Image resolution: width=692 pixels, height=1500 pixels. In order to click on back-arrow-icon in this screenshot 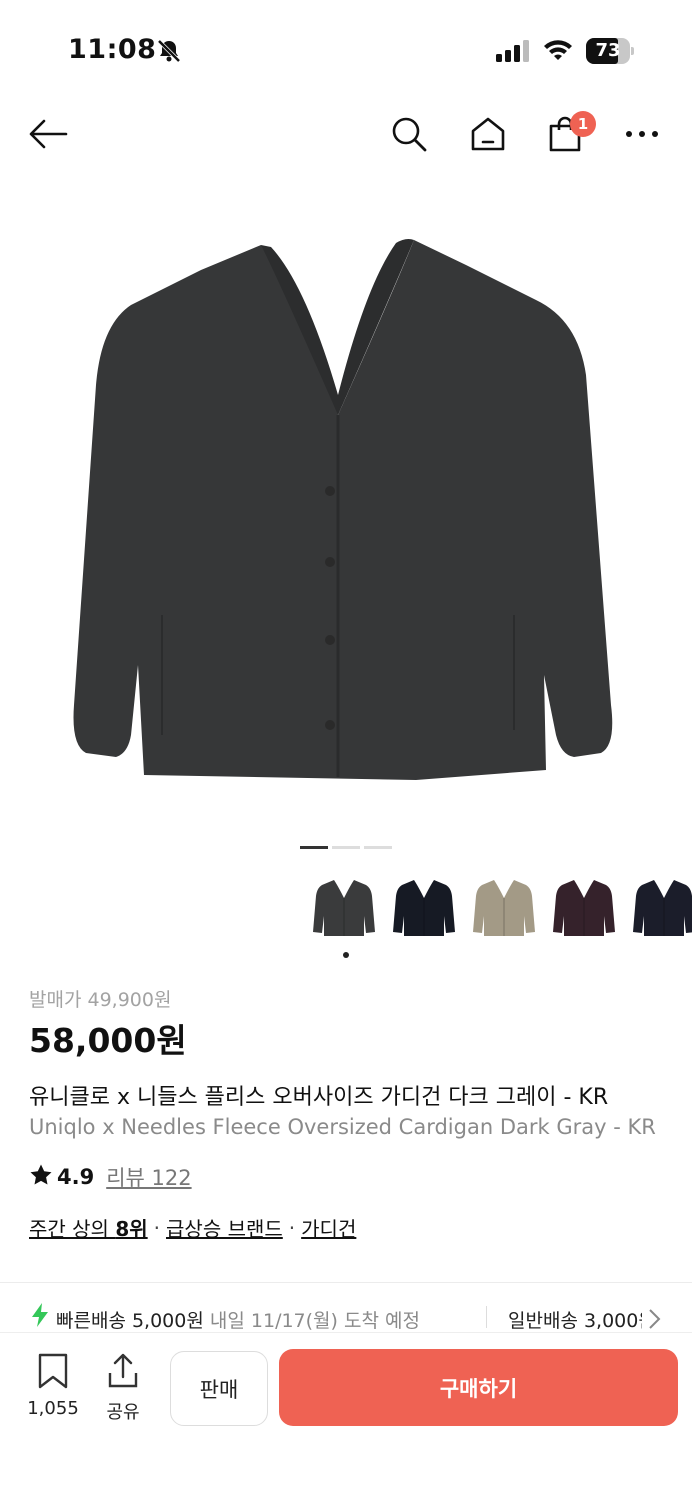, I will do `click(48, 134)`.